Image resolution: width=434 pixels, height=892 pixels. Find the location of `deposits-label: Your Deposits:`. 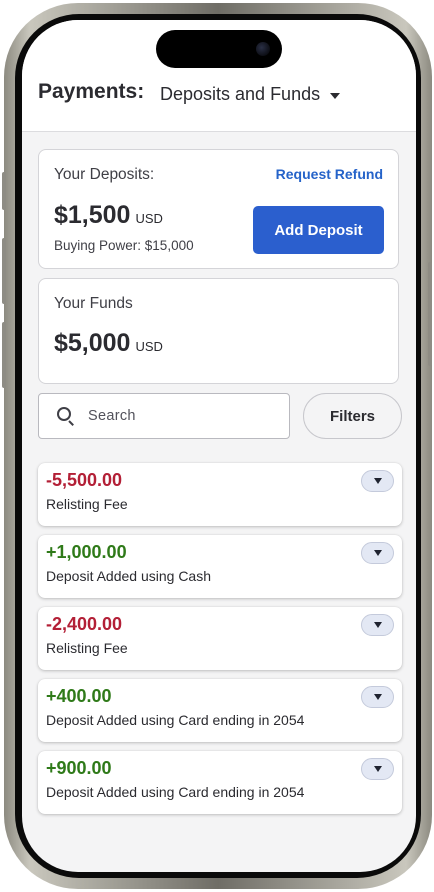

deposits-label: Your Deposits: is located at coordinates (104, 174).